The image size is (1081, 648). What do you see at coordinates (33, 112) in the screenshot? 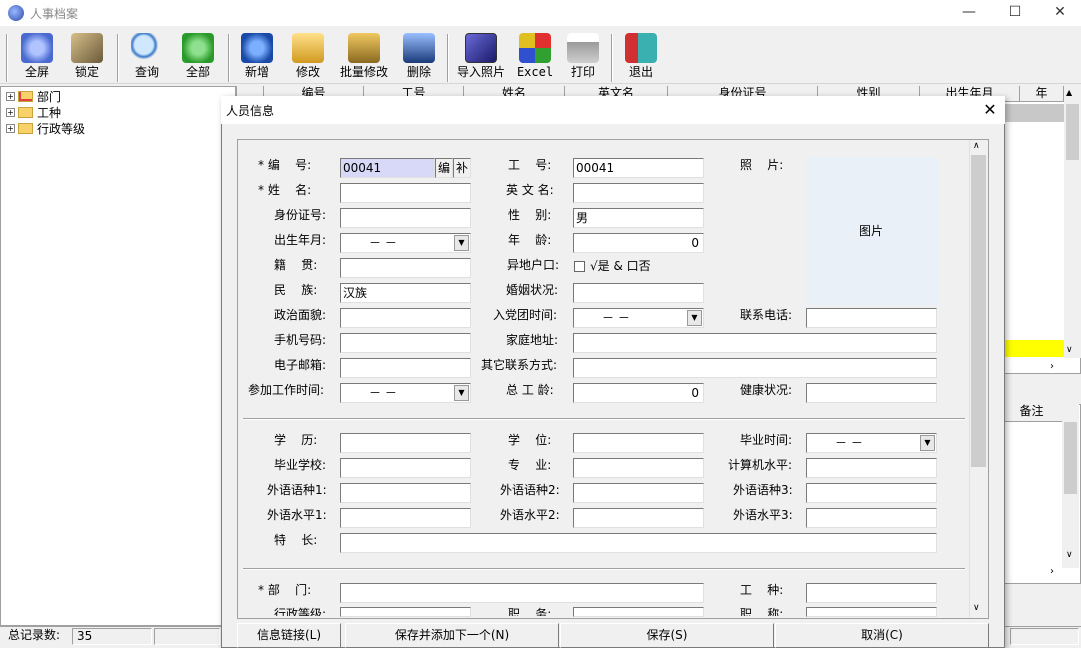
I see `tree-item-job-type: + 工种` at bounding box center [33, 112].